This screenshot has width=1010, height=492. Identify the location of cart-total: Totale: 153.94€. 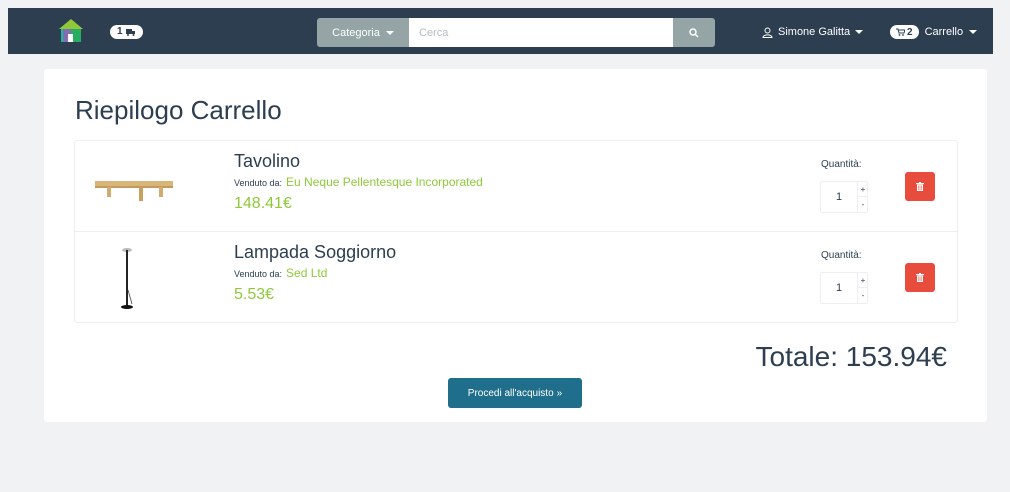
(851, 356).